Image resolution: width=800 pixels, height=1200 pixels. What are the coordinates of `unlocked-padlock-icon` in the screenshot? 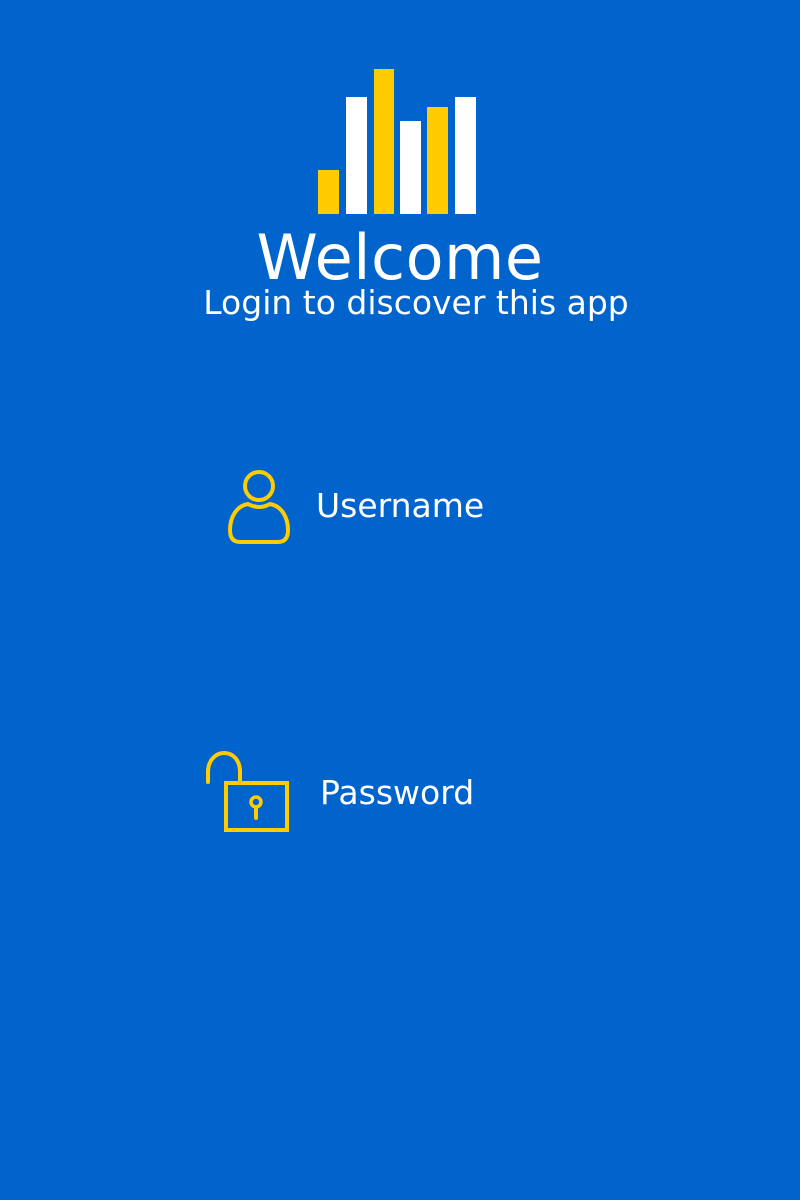 It's located at (247, 791).